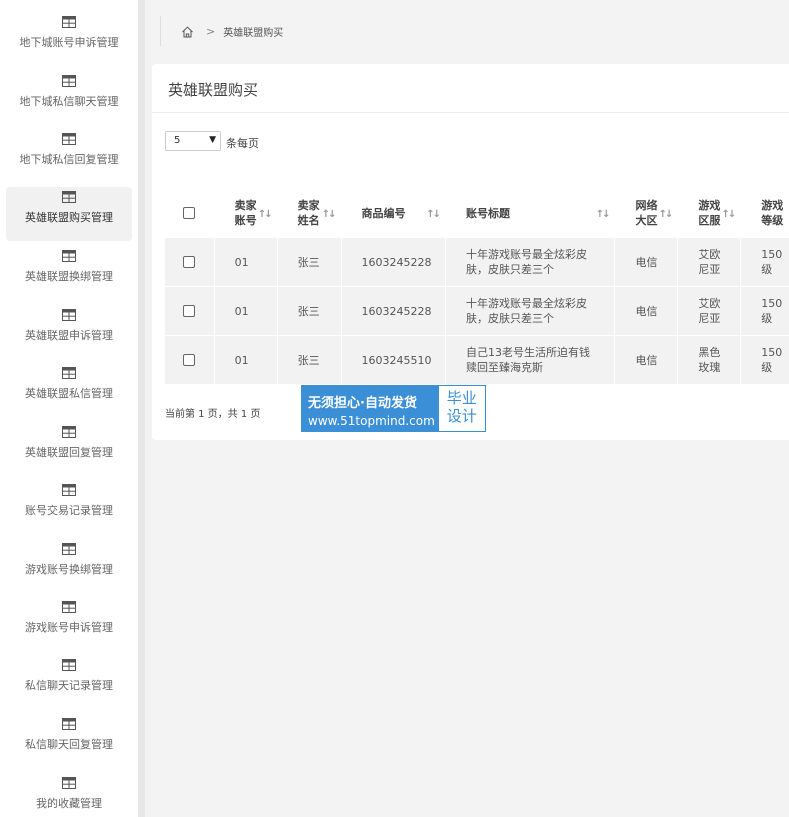 The width and height of the screenshot is (789, 817). Describe the element at coordinates (193, 141) in the screenshot. I see `page-size-select: 5 ▼` at that location.